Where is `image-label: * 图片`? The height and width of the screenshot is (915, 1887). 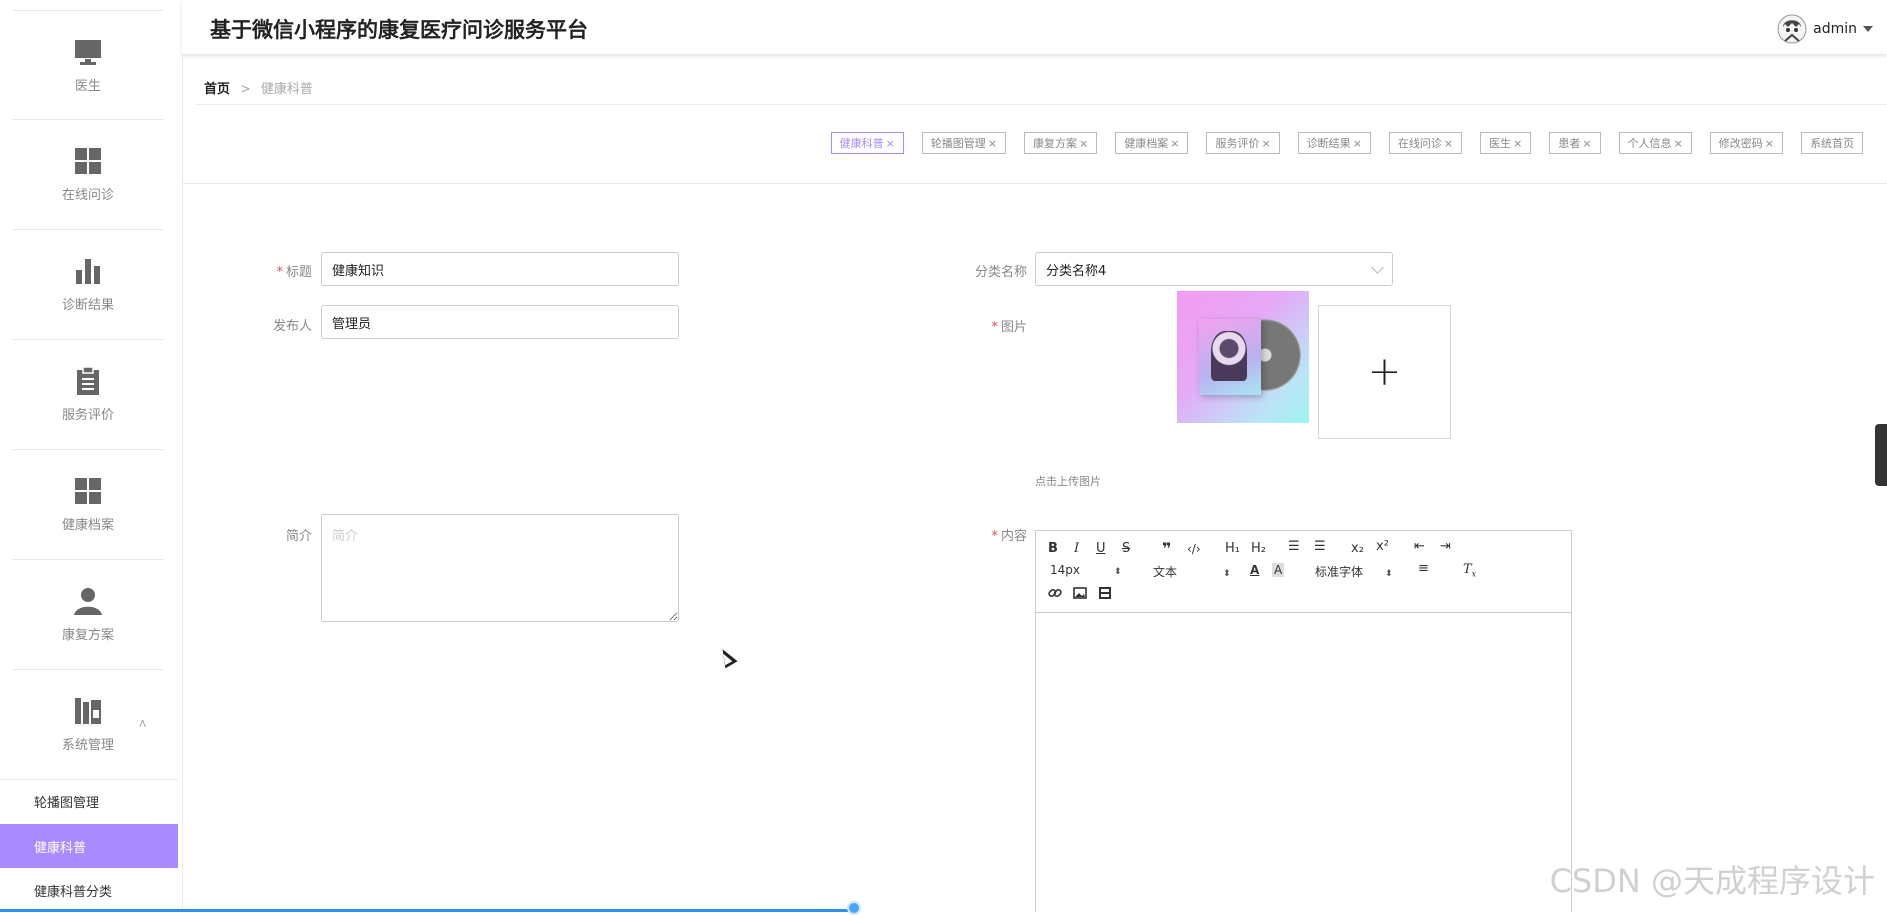 image-label: * 图片 is located at coordinates (1009, 327).